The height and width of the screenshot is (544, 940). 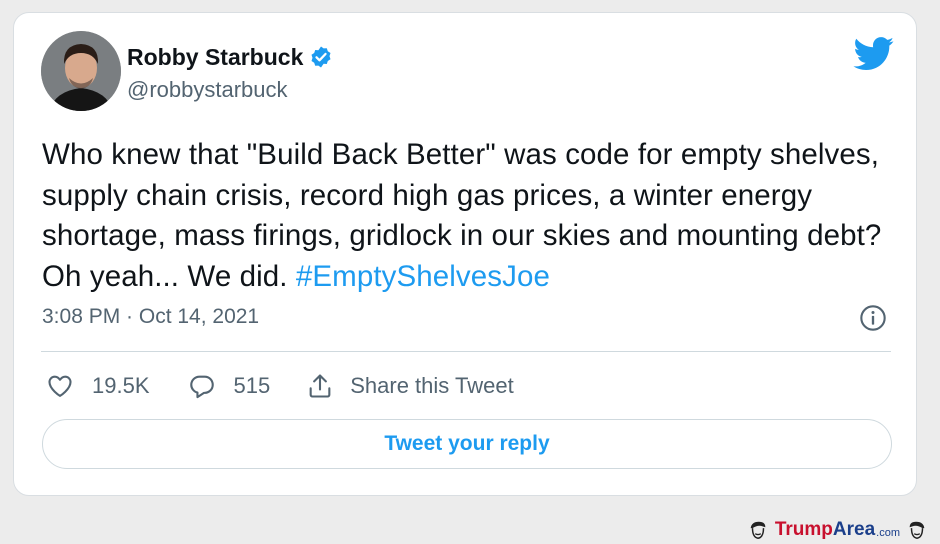 What do you see at coordinates (121, 385) in the screenshot?
I see `like-count: 19.5K` at bounding box center [121, 385].